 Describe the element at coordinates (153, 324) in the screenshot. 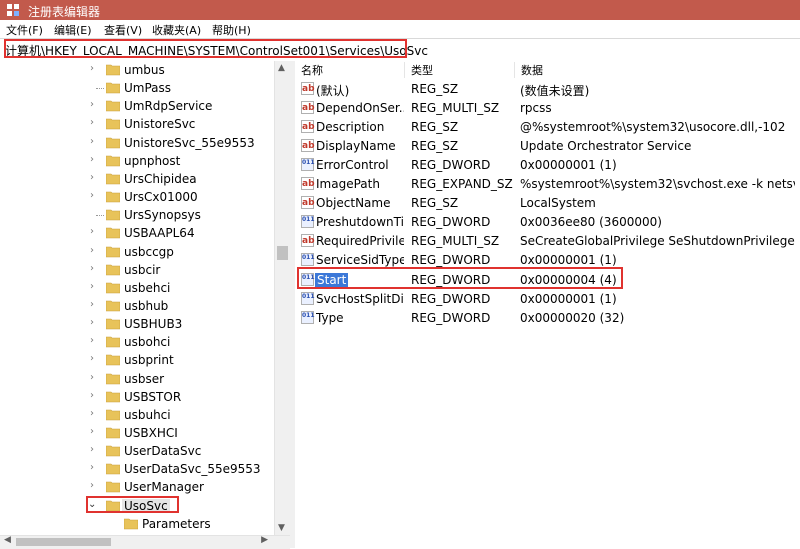

I see `tree-item-label: USBHUB3` at that location.